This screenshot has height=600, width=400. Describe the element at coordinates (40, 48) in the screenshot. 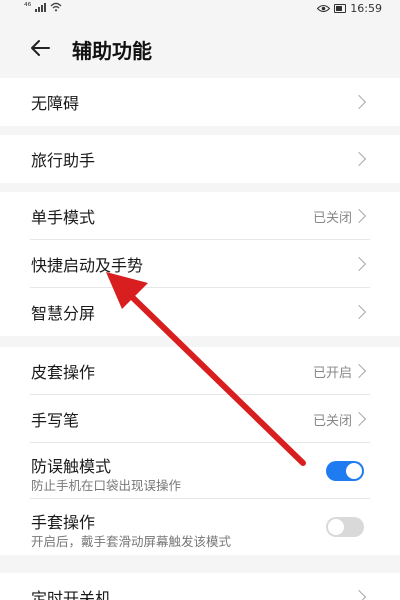

I see `back-arrow-icon` at that location.